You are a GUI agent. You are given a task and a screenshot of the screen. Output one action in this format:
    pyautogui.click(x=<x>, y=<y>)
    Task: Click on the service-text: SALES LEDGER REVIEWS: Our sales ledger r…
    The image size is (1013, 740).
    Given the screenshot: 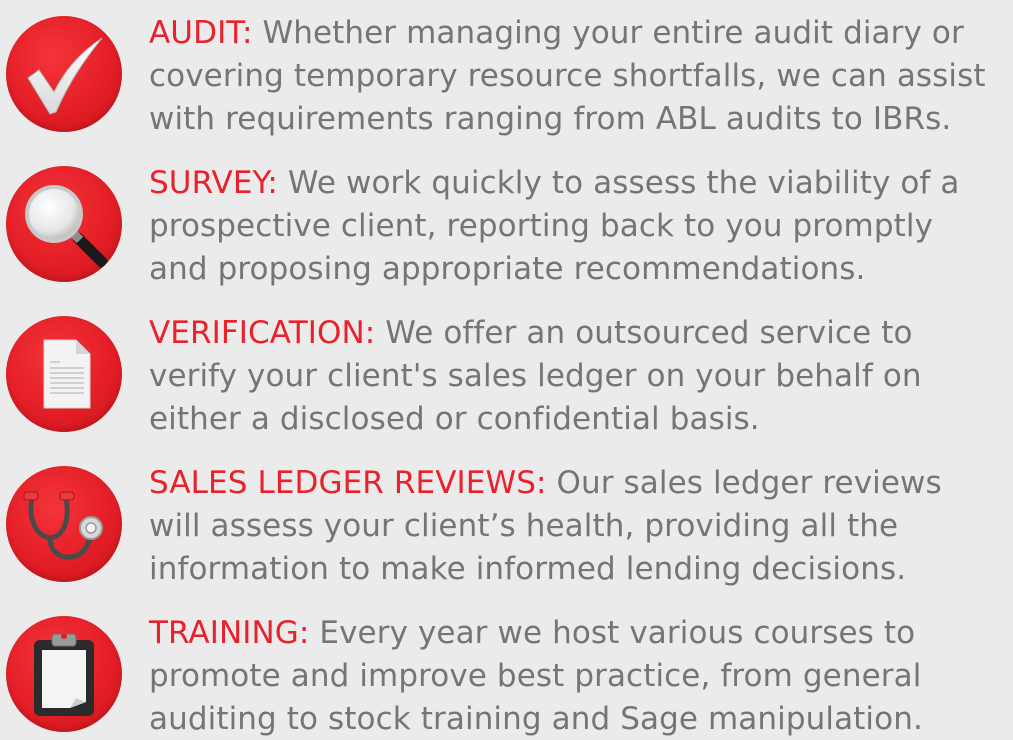 What is the action you would take?
    pyautogui.click(x=579, y=526)
    